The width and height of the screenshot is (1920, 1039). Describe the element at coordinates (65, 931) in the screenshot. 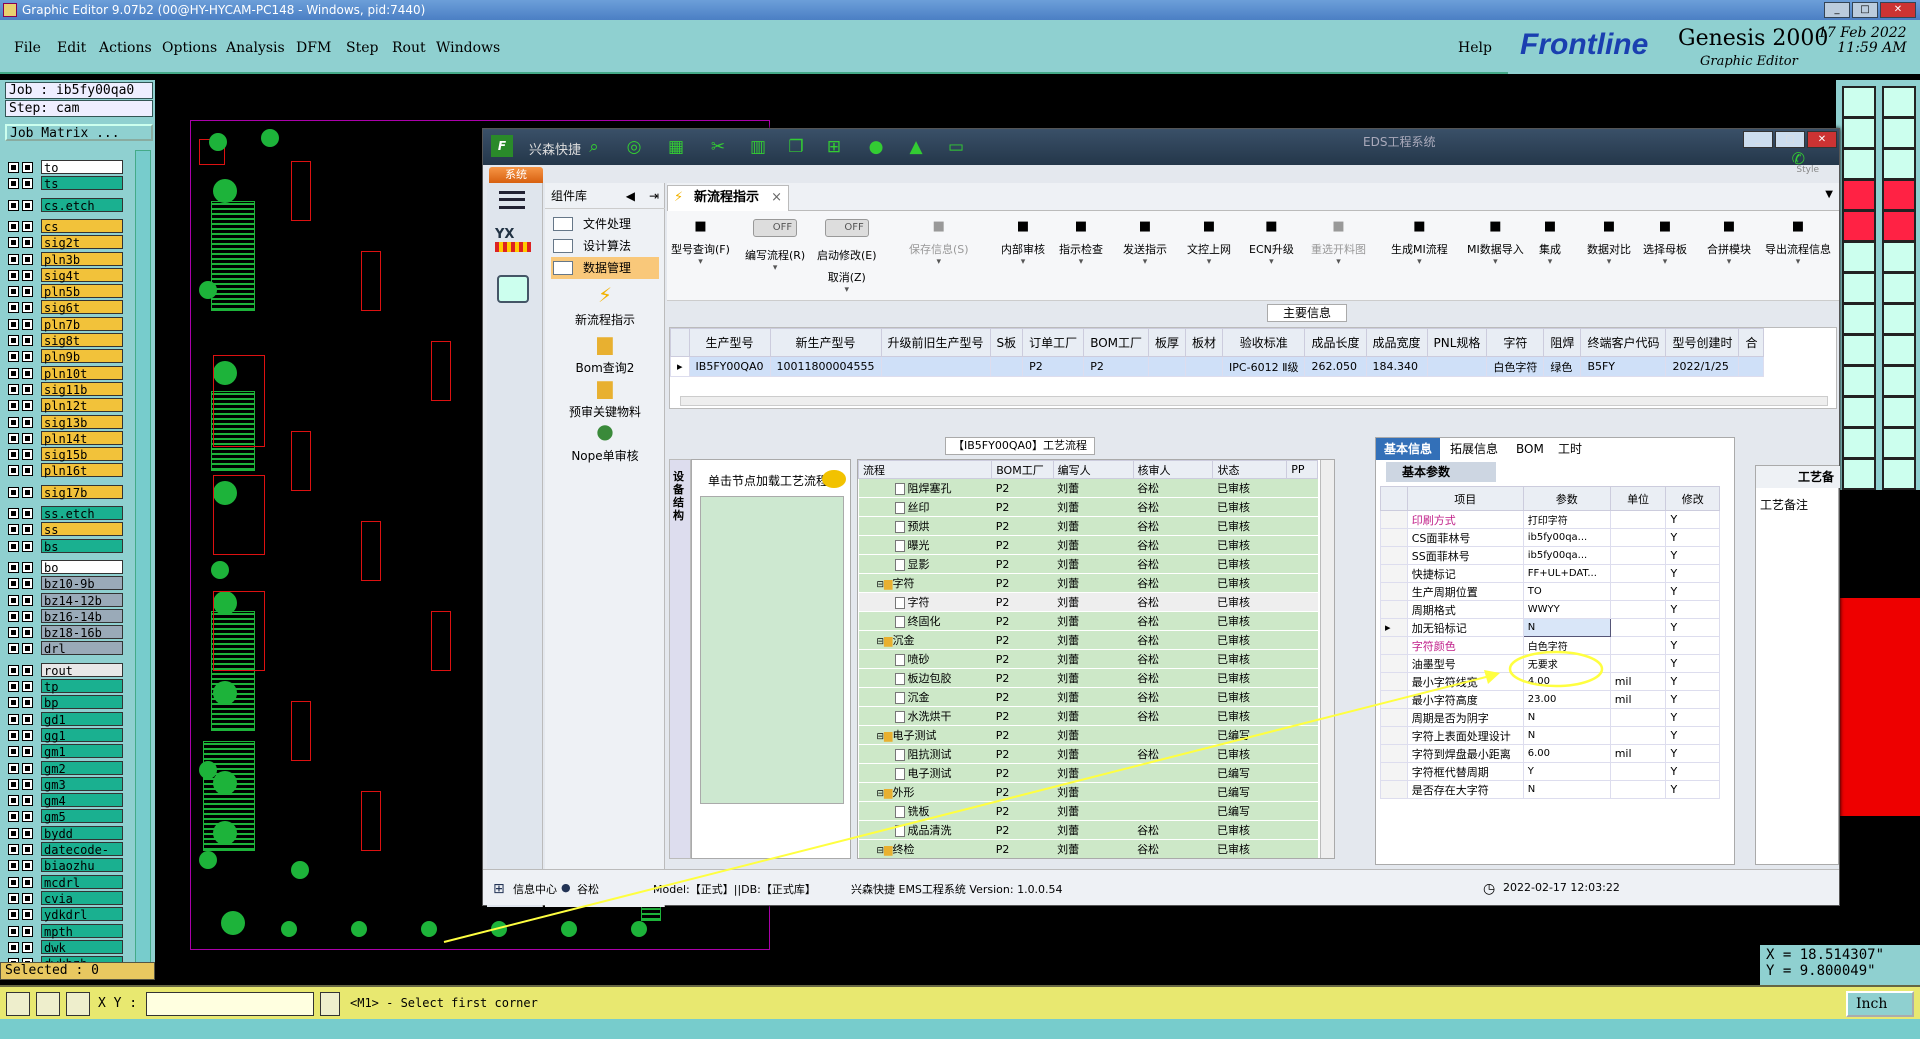

I see `layer-mpth: mpth` at that location.